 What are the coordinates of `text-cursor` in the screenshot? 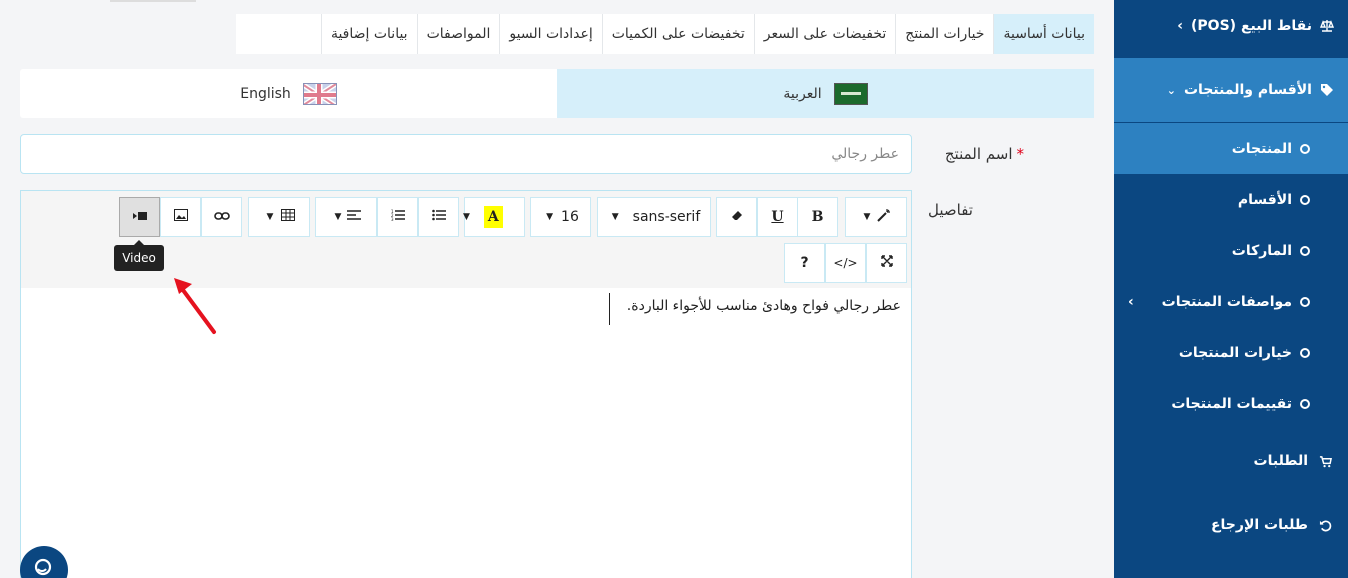 It's located at (609, 309).